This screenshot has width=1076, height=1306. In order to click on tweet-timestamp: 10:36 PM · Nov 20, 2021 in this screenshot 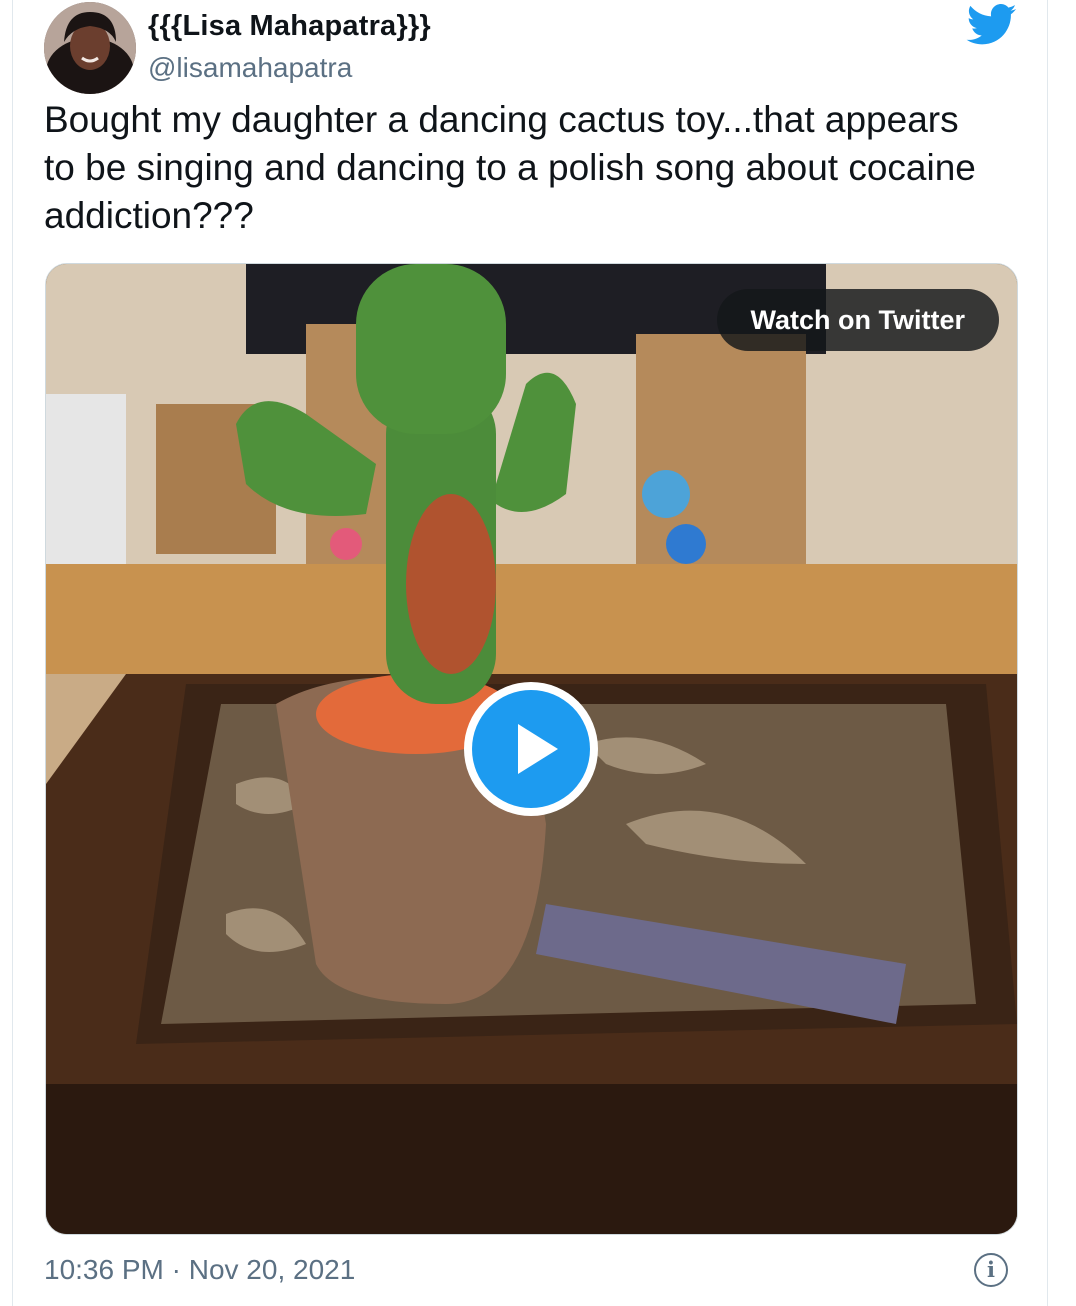, I will do `click(199, 1270)`.